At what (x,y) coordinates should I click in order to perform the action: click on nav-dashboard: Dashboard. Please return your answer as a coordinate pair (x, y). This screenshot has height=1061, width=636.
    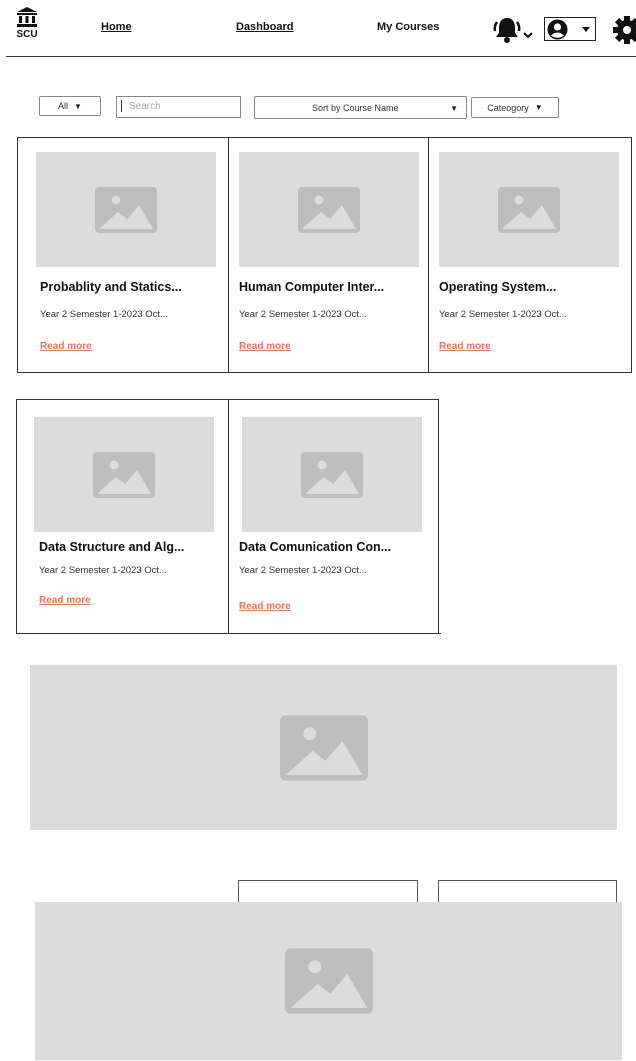
    Looking at the image, I should click on (264, 27).